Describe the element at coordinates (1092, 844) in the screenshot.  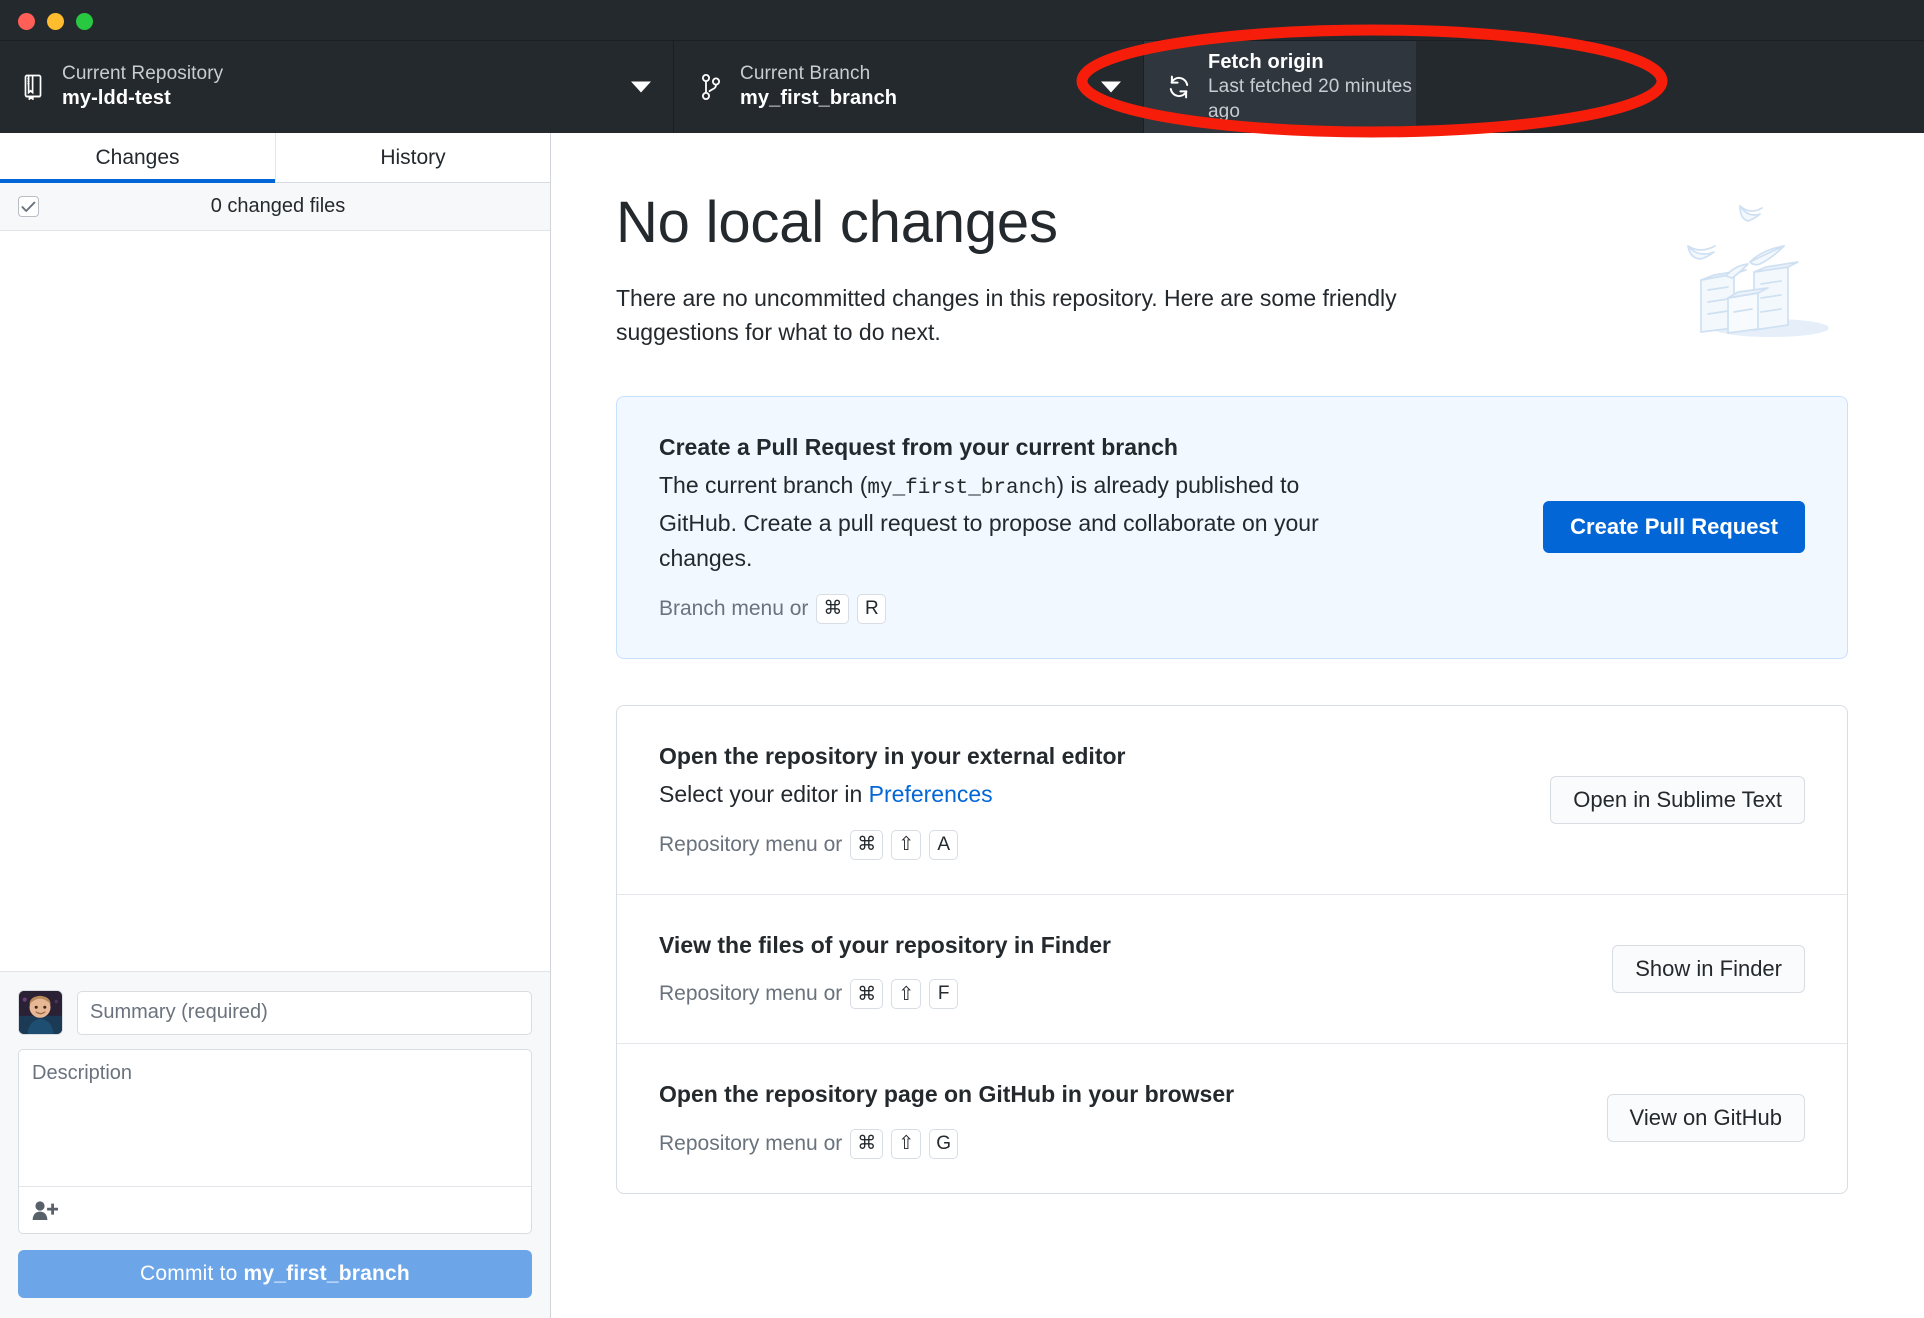
I see `action-0-shortcut-hint: Repository menu or ⌘ ⇧ A` at that location.